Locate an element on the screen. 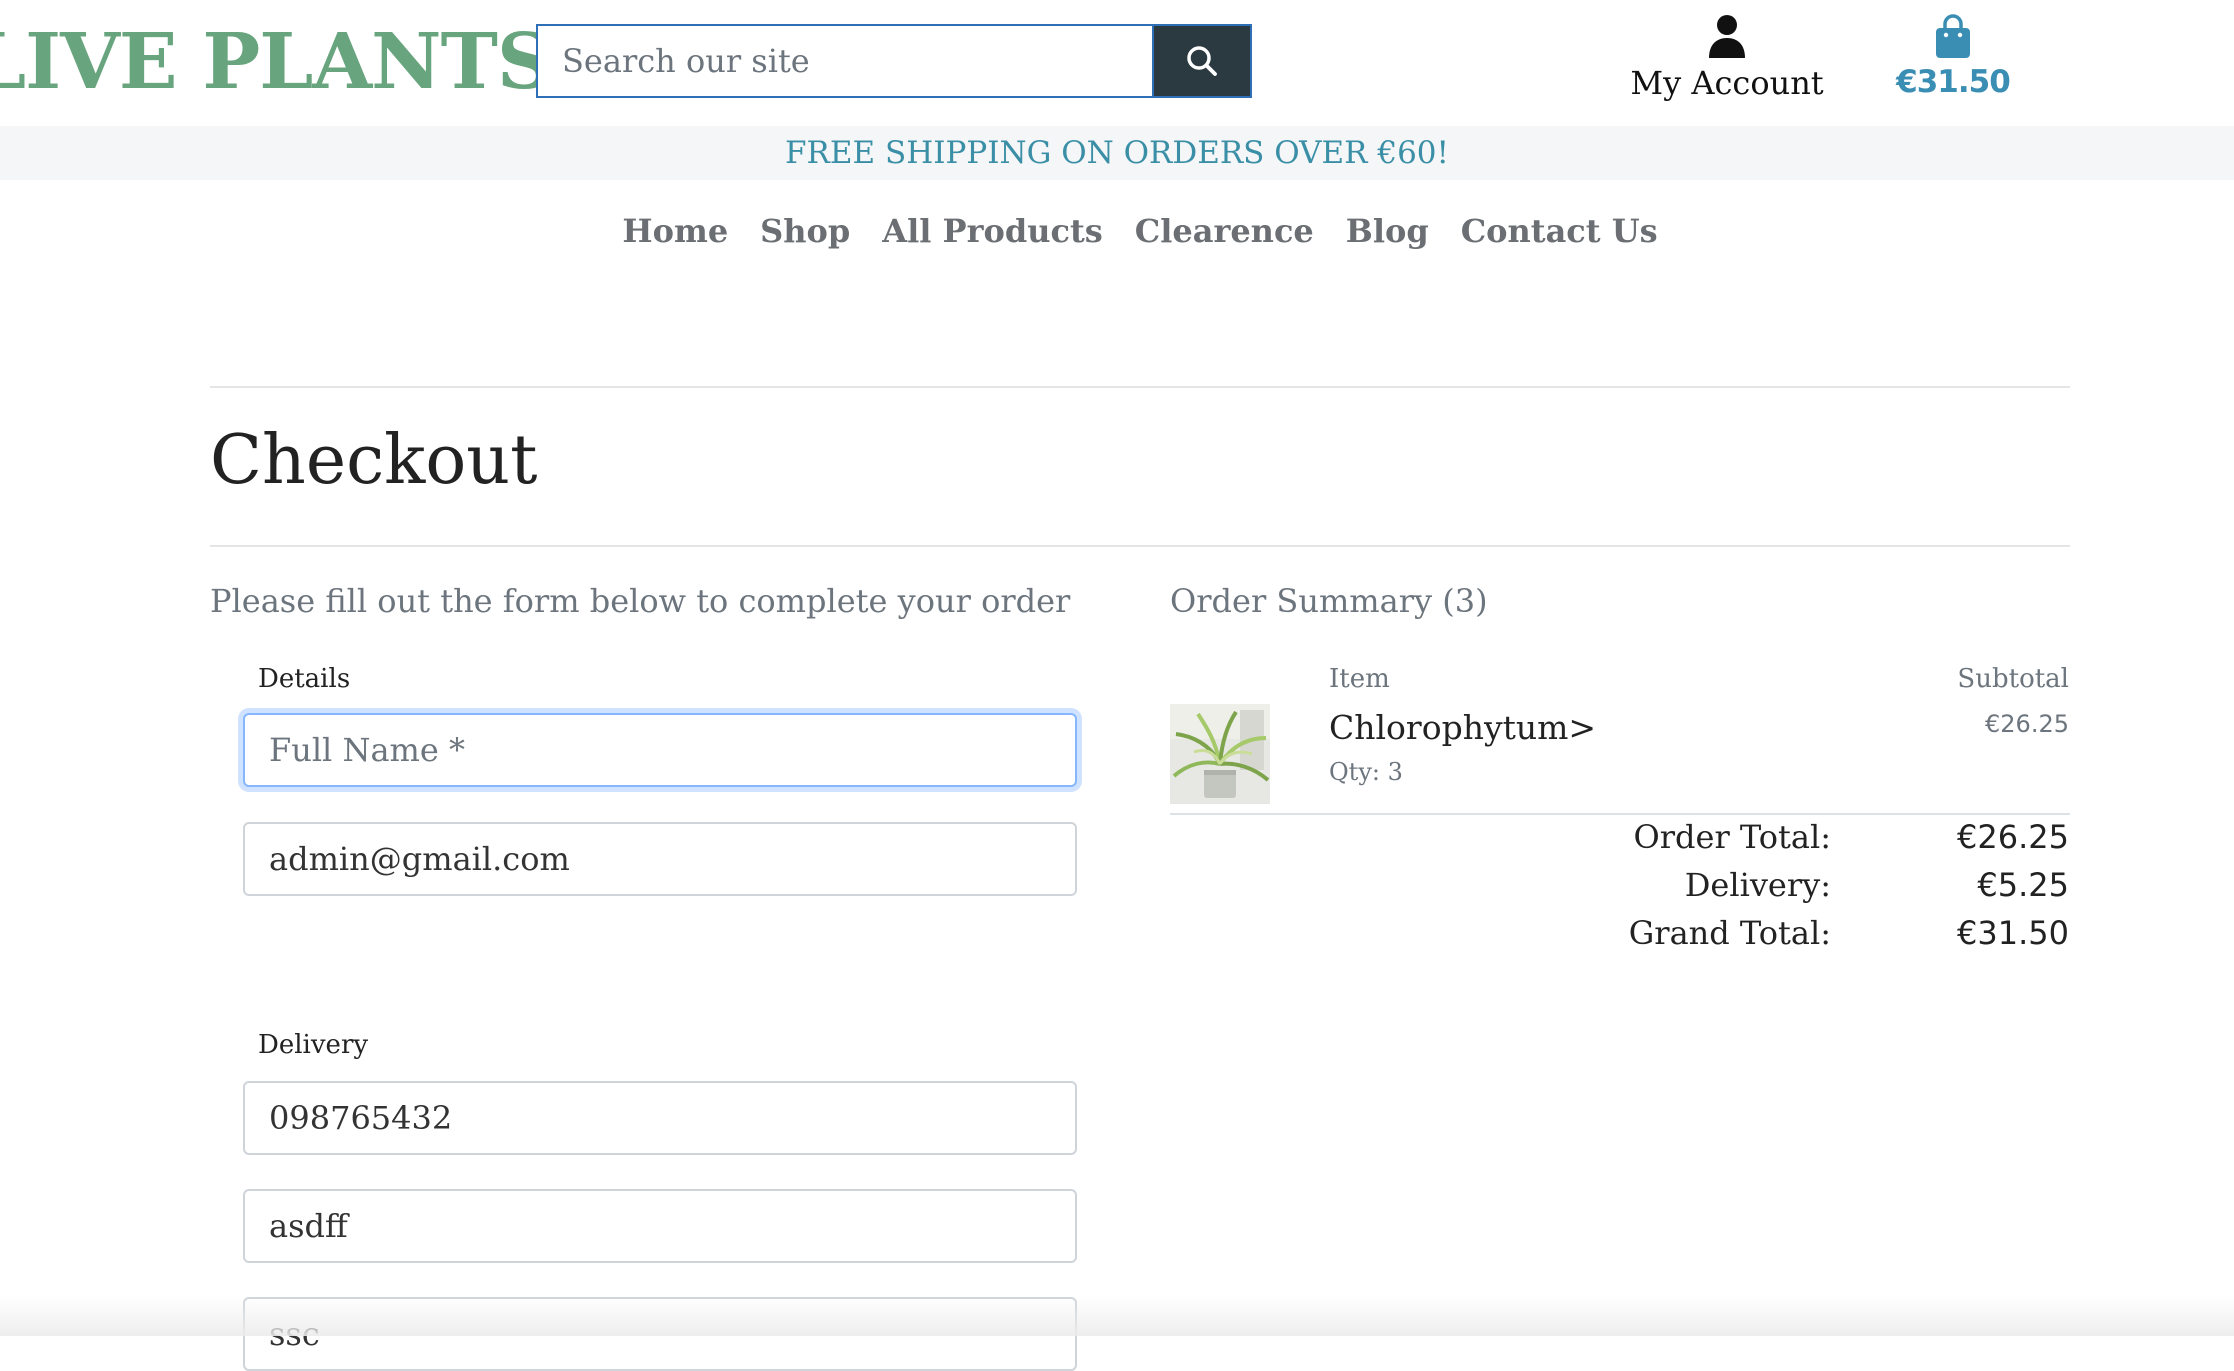 Image resolution: width=2234 pixels, height=1371 pixels. order-total-value: €26.25 is located at coordinates (2013, 837).